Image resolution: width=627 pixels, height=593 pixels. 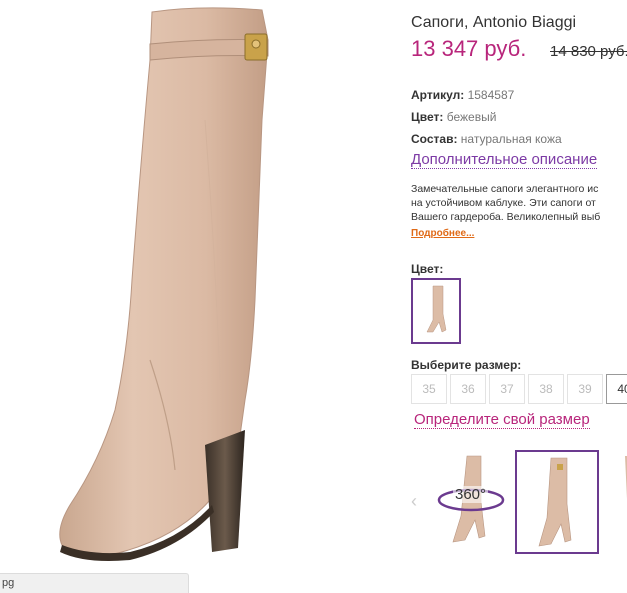 What do you see at coordinates (588, 51) in the screenshot?
I see `product-old-price: 14 830 руб.` at bounding box center [588, 51].